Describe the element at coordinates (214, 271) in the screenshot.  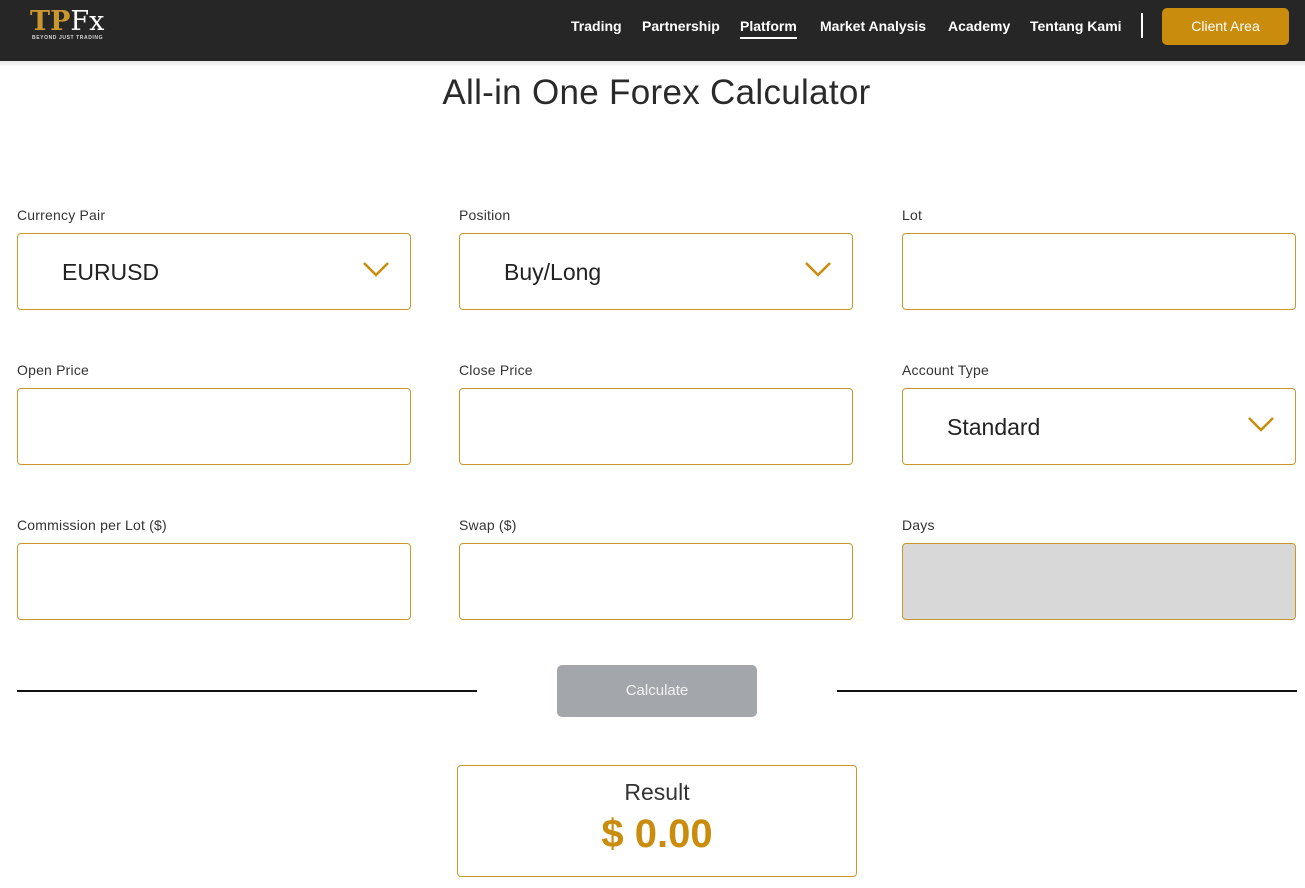
I see `currency-pair-select: EURUSD` at that location.